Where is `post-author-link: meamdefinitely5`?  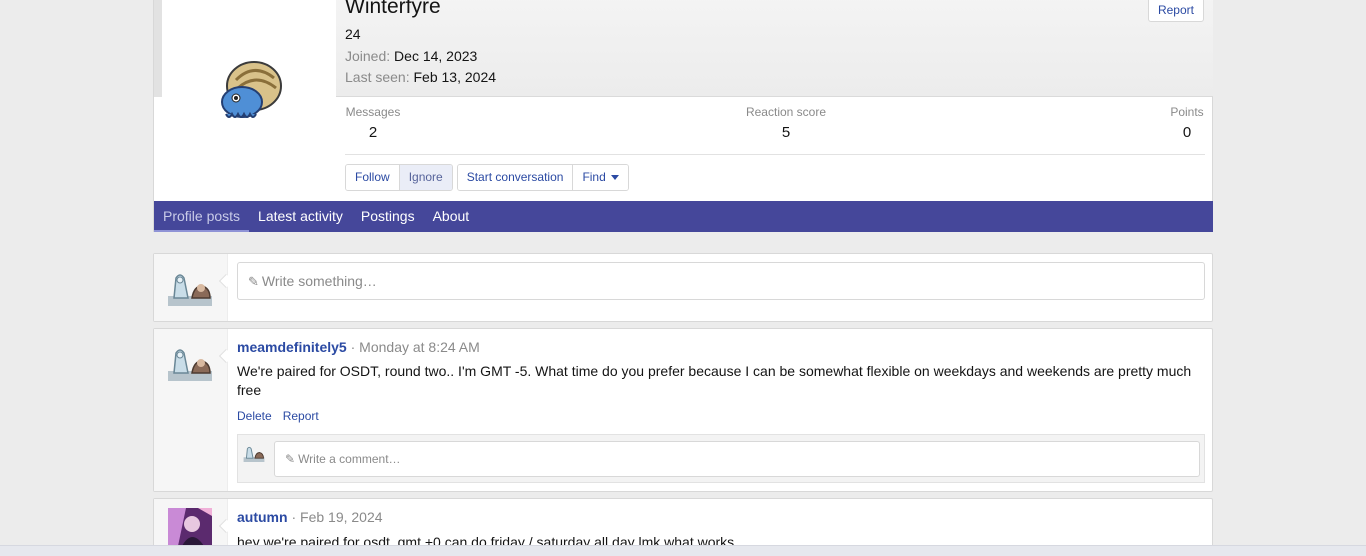 post-author-link: meamdefinitely5 is located at coordinates (292, 347).